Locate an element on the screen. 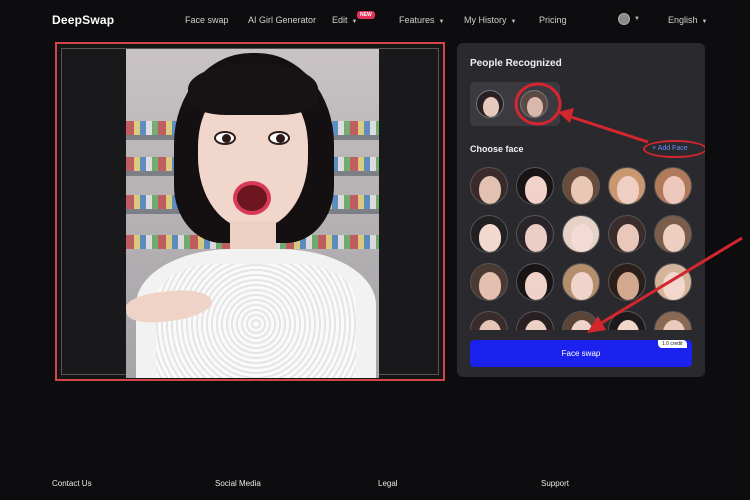 The image size is (750, 500). credit-badge: 1.0 credit is located at coordinates (672, 344).